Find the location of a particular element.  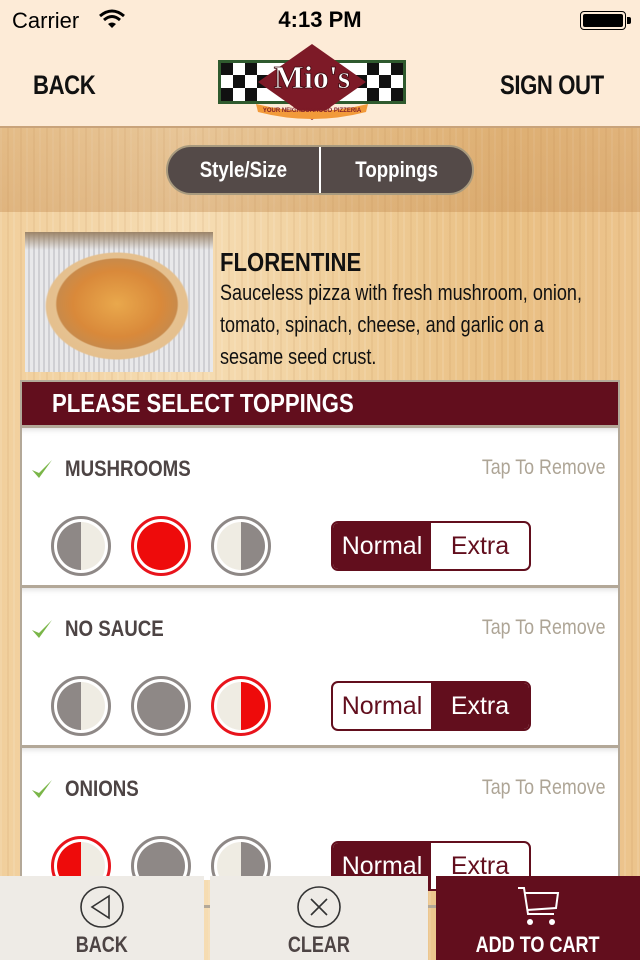

footer-toolbar: BACK CLEAR ADD TO CART is located at coordinates (320, 918).